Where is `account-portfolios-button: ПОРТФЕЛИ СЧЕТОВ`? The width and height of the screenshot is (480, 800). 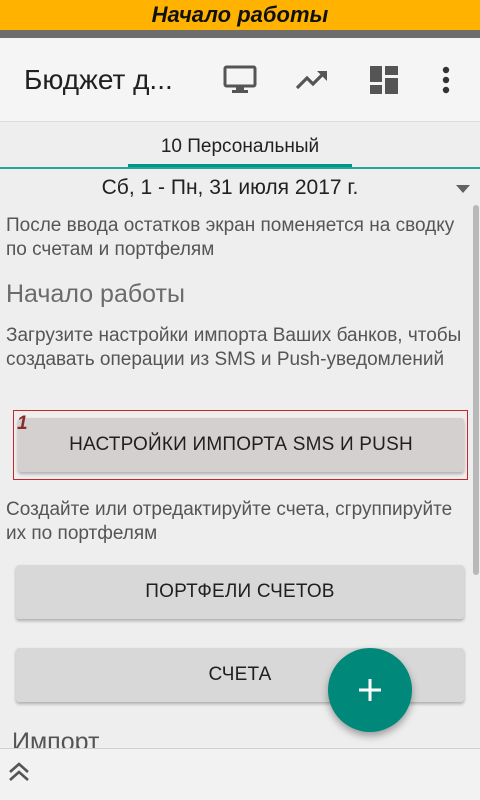
account-portfolios-button: ПОРТФЕЛИ СЧЕТОВ is located at coordinates (240, 592).